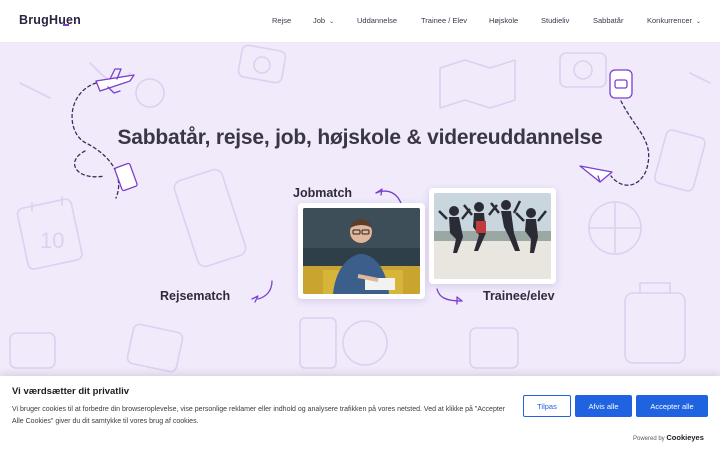  What do you see at coordinates (323, 20) in the screenshot?
I see `nav-item-job: Job ⌄` at bounding box center [323, 20].